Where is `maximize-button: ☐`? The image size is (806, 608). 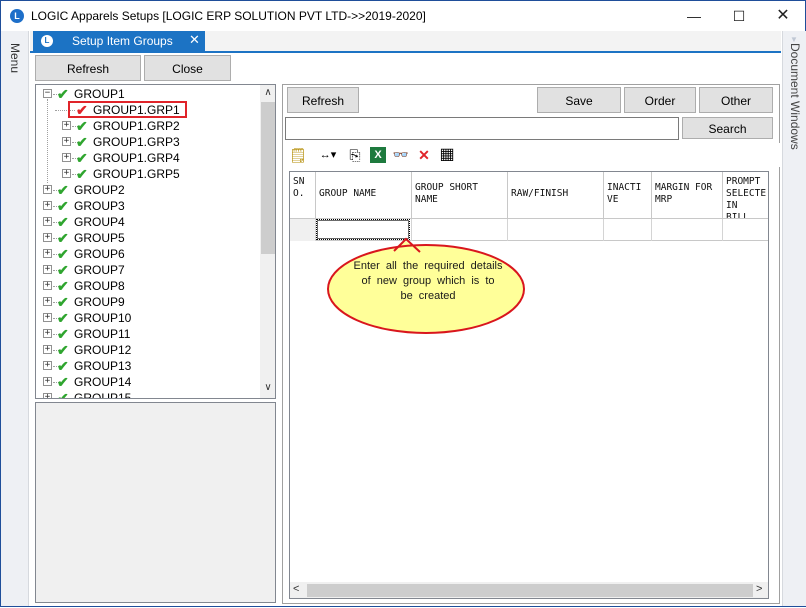
maximize-button: ☐ is located at coordinates (739, 16).